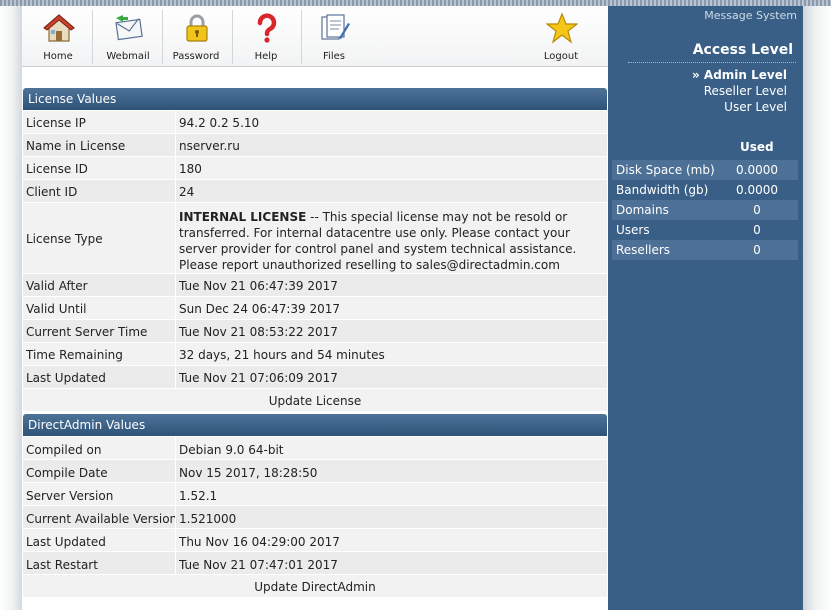 The width and height of the screenshot is (831, 610). What do you see at coordinates (561, 56) in the screenshot?
I see `logout-label: Logout` at bounding box center [561, 56].